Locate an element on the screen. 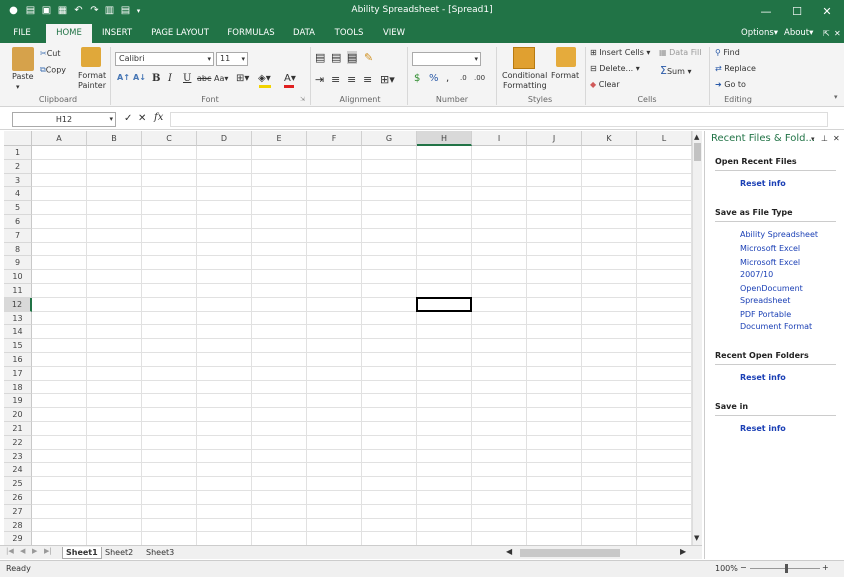 The height and width of the screenshot is (577, 844). row-header-8: 8 is located at coordinates (18, 249).